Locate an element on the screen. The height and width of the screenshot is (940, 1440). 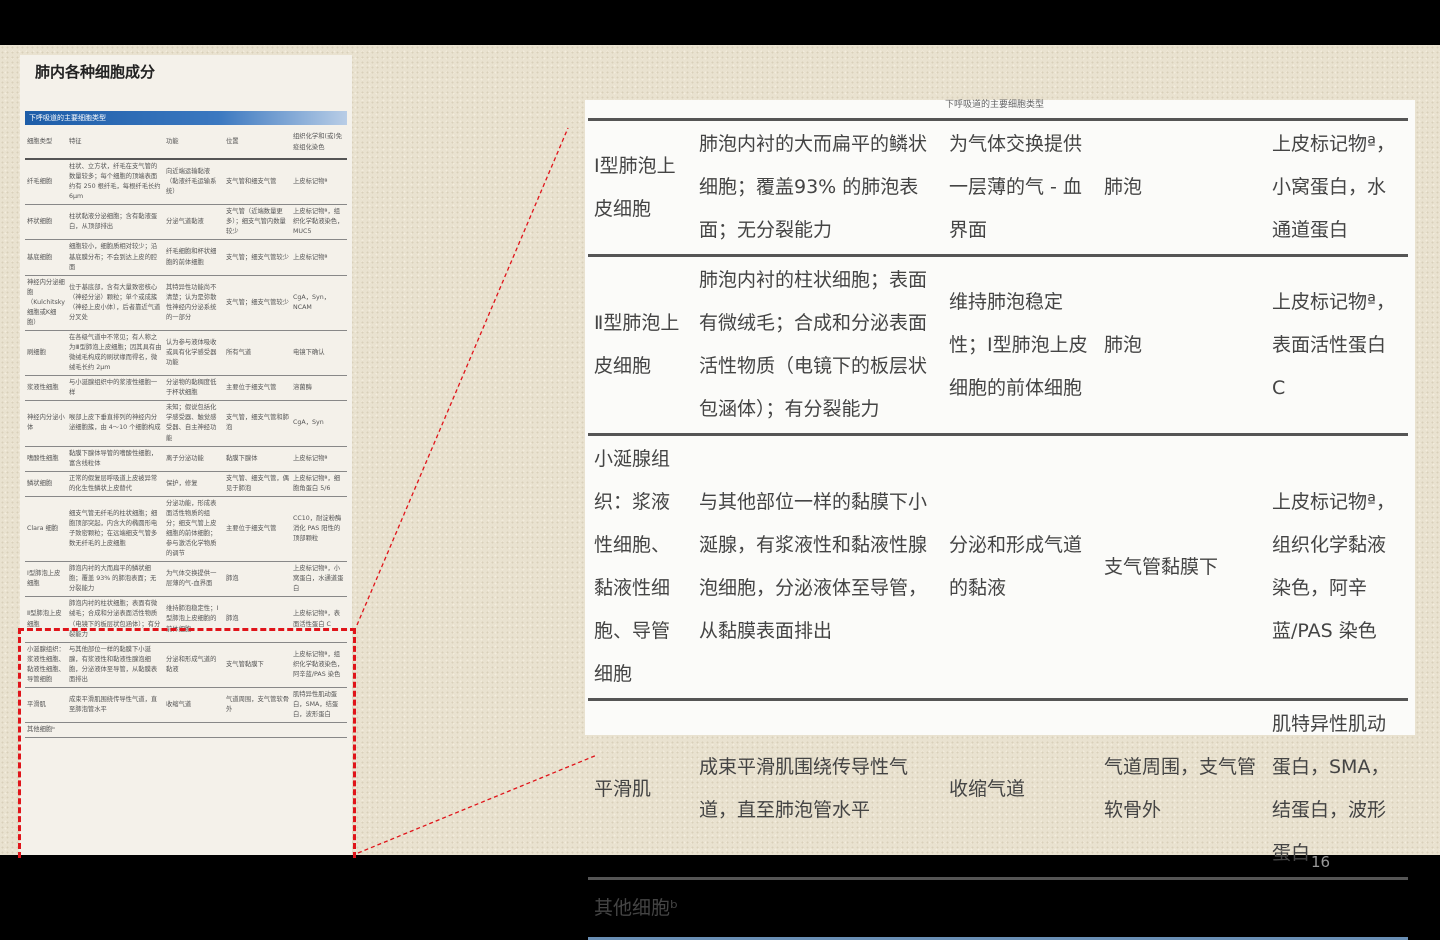
connector-line-bottom is located at coordinates (477, 804).